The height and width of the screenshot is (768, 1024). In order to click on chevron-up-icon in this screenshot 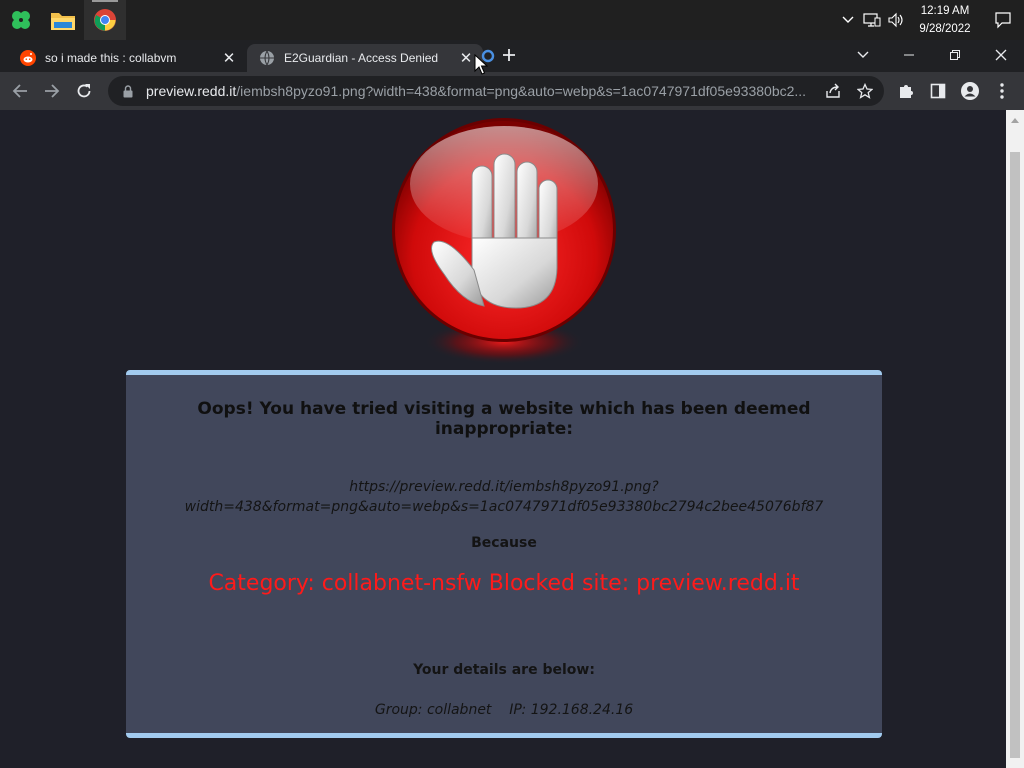, I will do `click(848, 20)`.